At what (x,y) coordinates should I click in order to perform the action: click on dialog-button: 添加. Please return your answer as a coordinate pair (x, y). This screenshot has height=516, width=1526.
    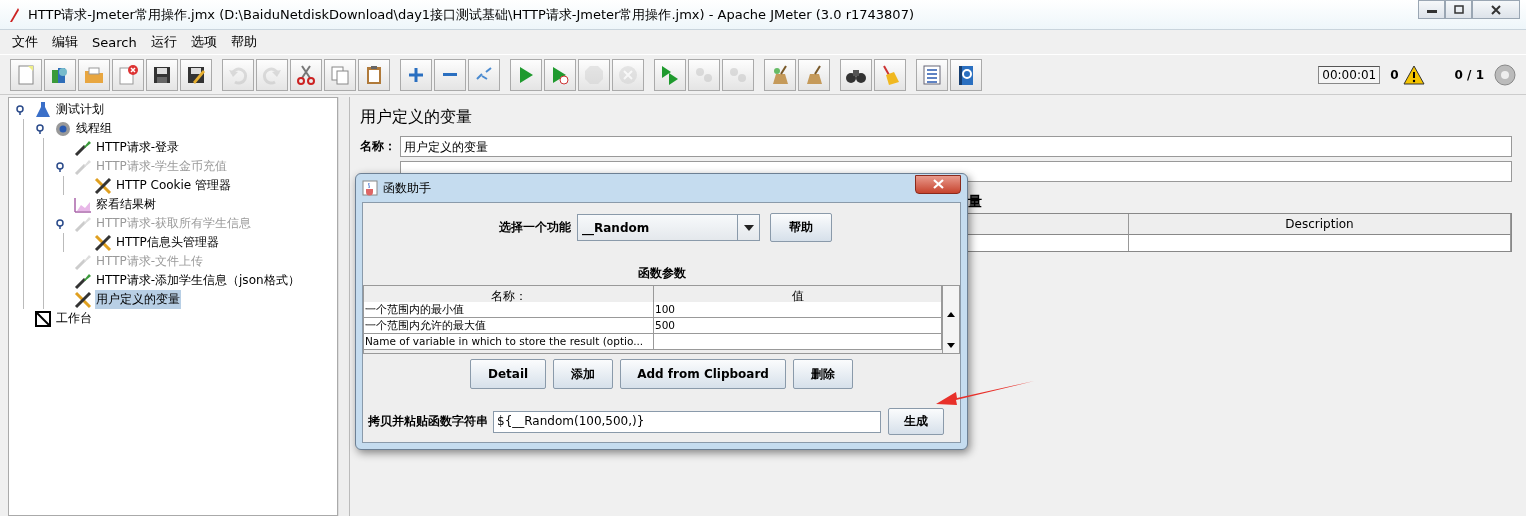
    Looking at the image, I should click on (583, 374).